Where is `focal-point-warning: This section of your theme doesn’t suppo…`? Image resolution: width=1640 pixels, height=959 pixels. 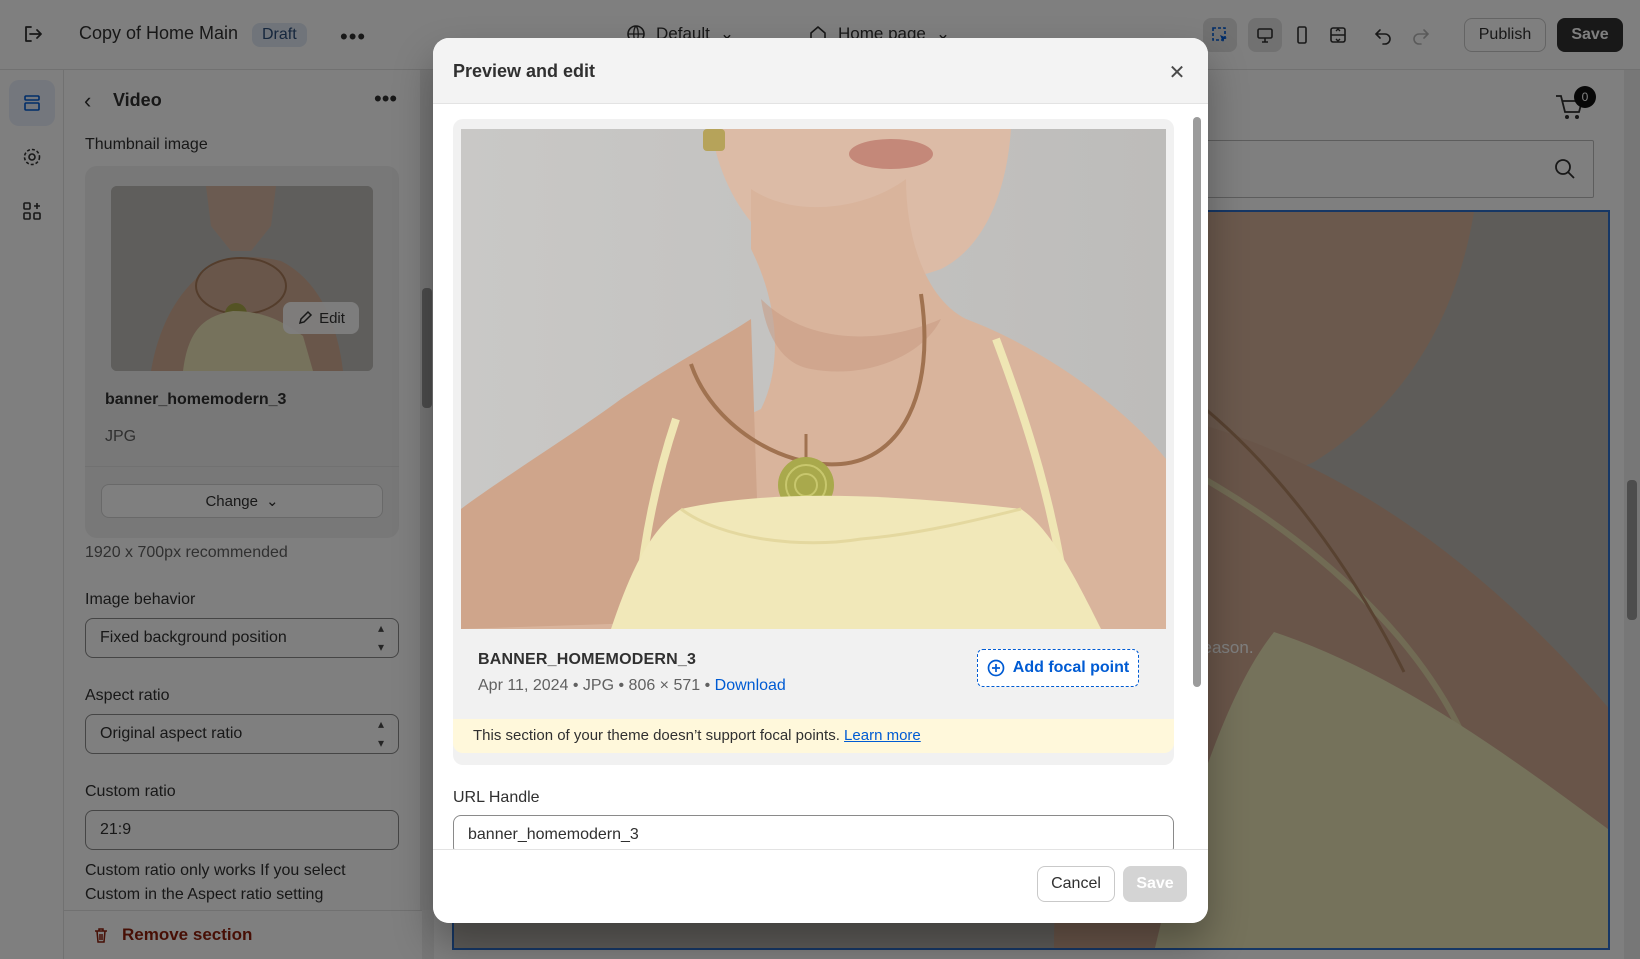
focal-point-warning: This section of your theme doesn’t suppo… is located at coordinates (813, 736).